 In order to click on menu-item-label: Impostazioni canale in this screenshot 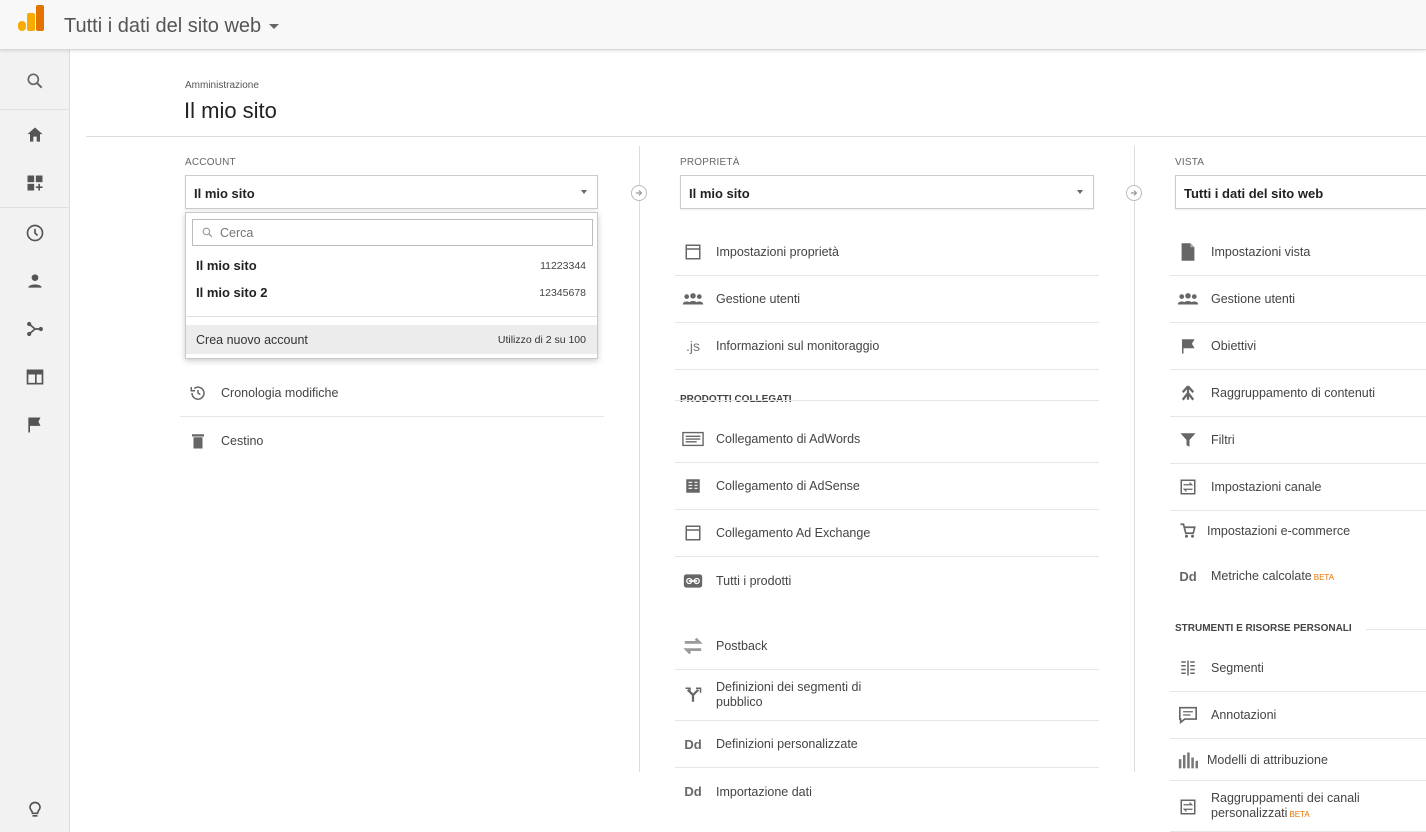, I will do `click(1266, 487)`.